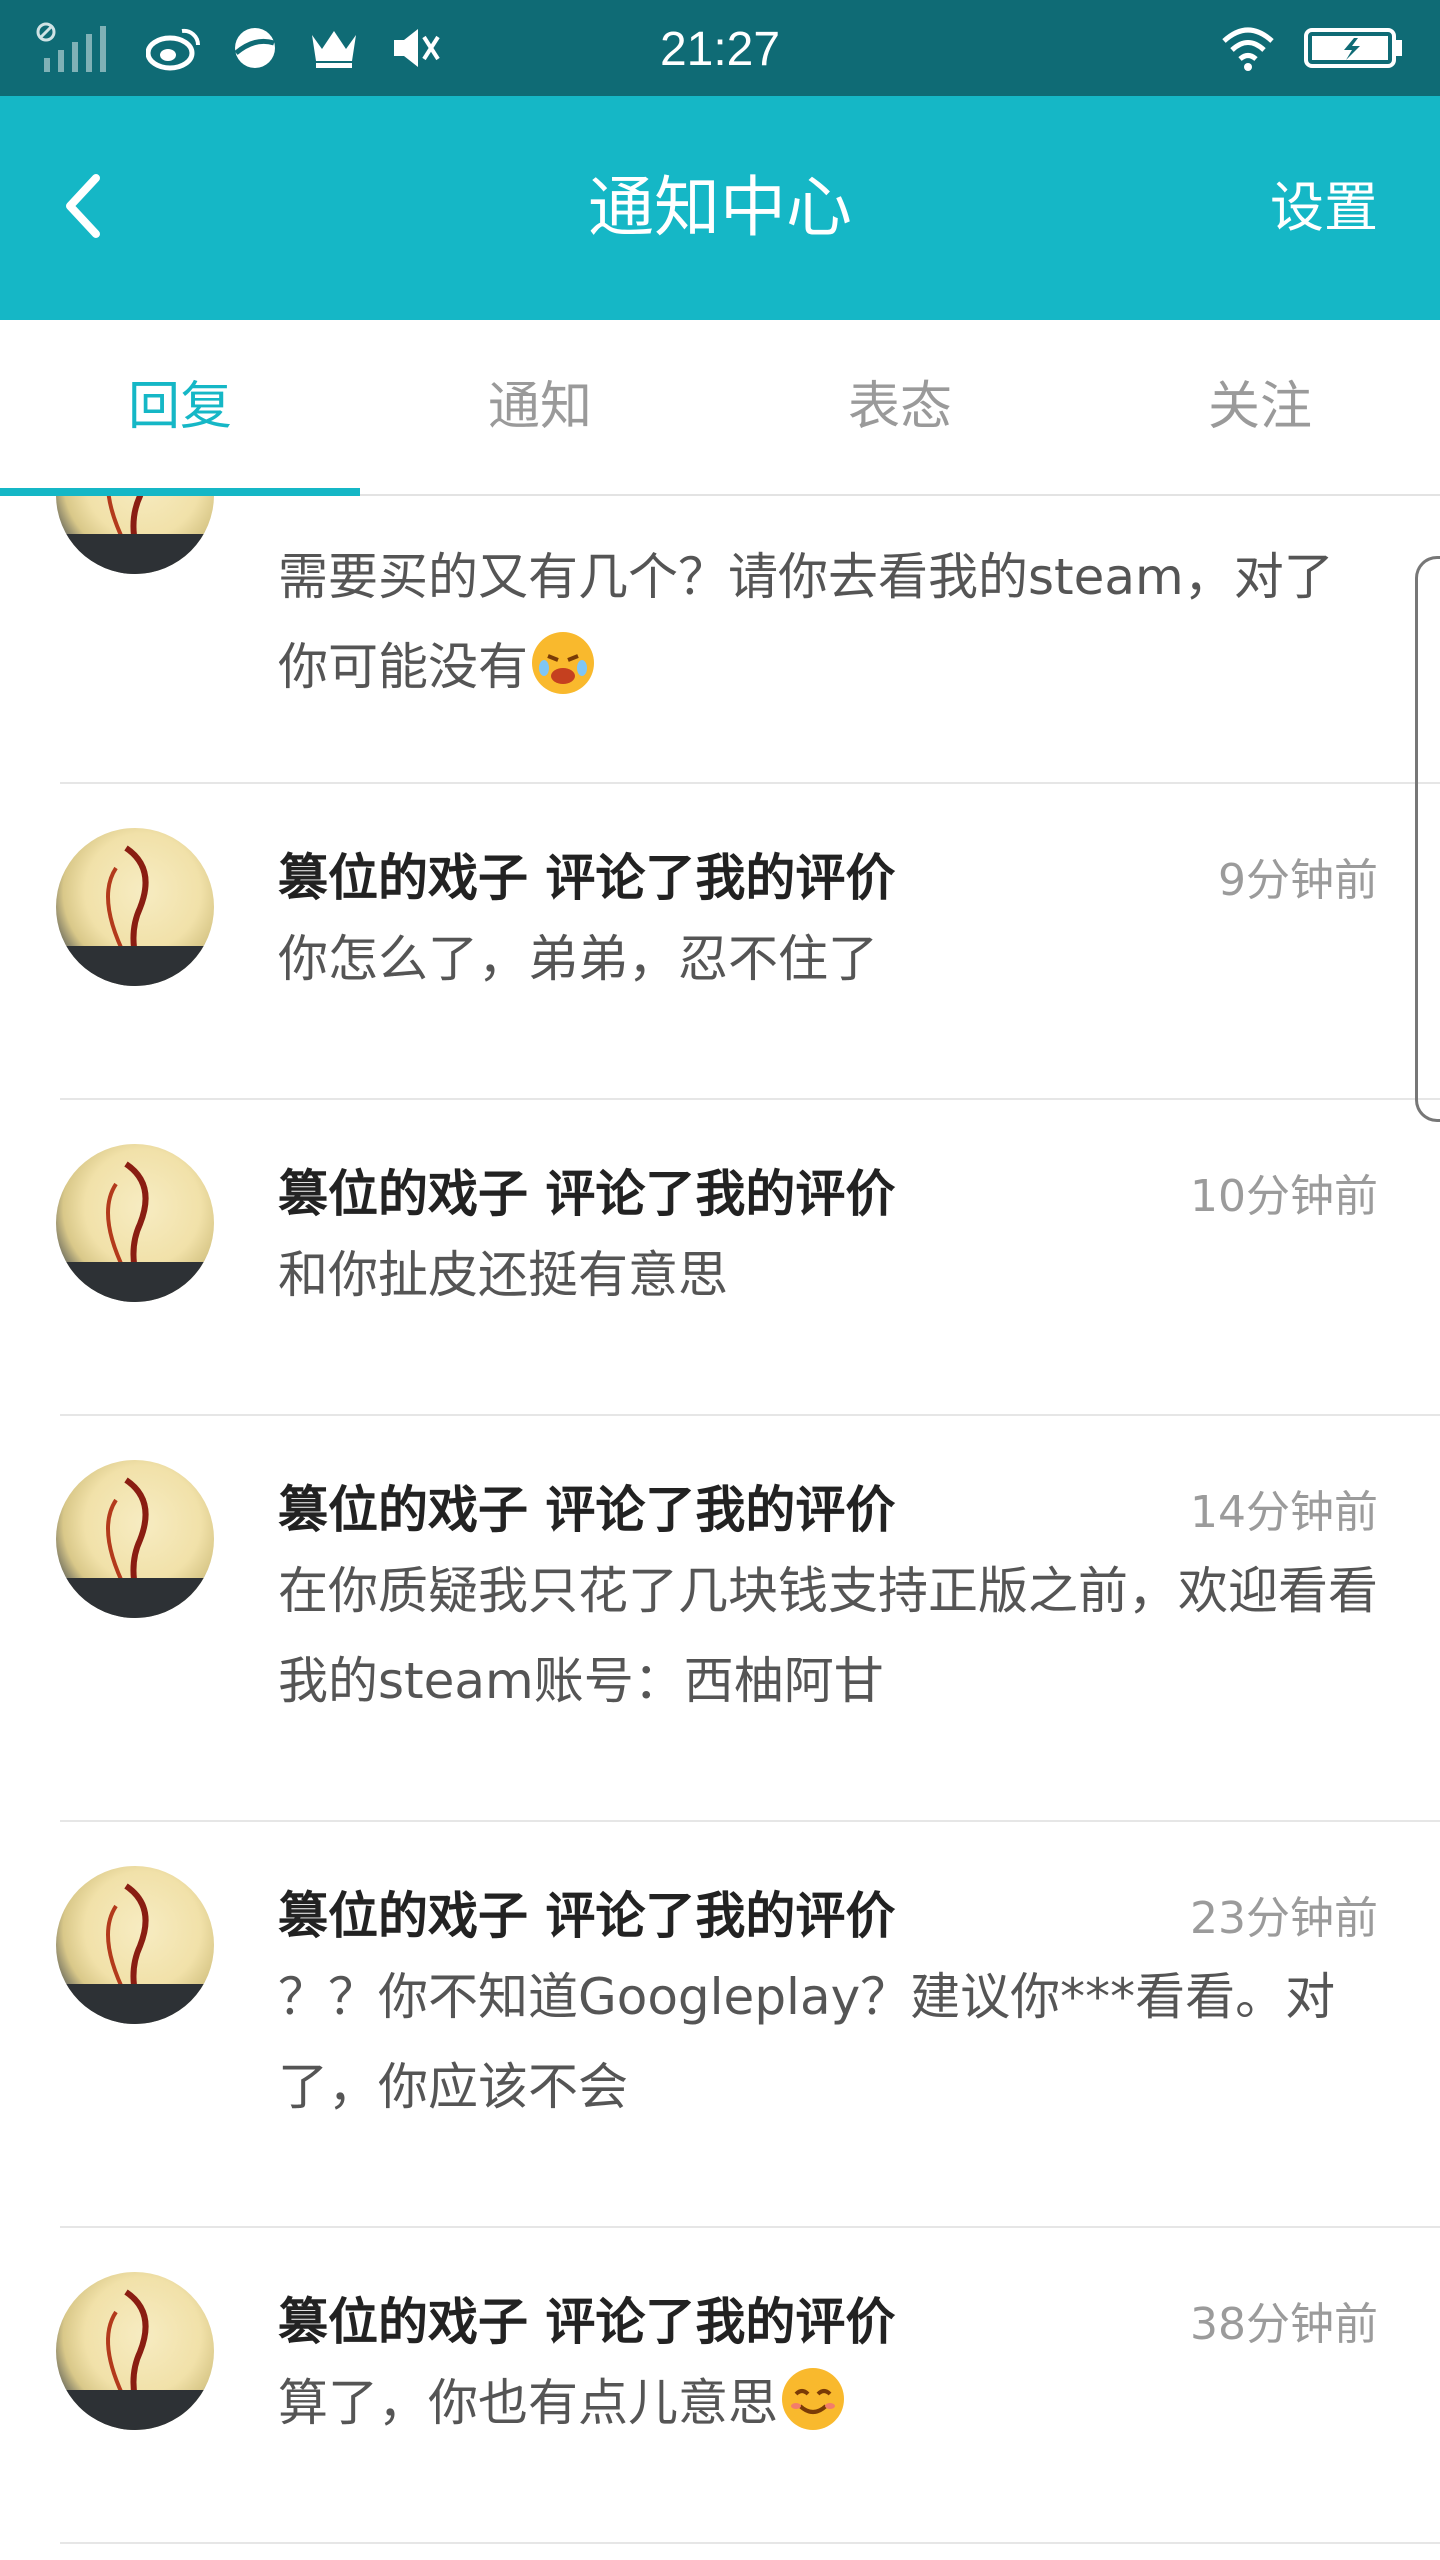  What do you see at coordinates (828, 1636) in the screenshot?
I see `reply-content: 在你质疑我只花了几块钱支持正版之前，欢迎看看我的steam账号：西柚阿甘` at bounding box center [828, 1636].